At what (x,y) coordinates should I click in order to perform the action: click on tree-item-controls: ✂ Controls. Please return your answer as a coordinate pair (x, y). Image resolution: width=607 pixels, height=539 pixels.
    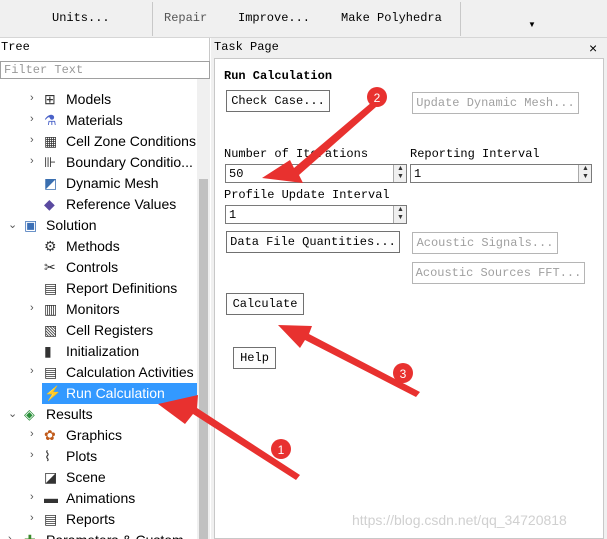
    Looking at the image, I should click on (98, 267).